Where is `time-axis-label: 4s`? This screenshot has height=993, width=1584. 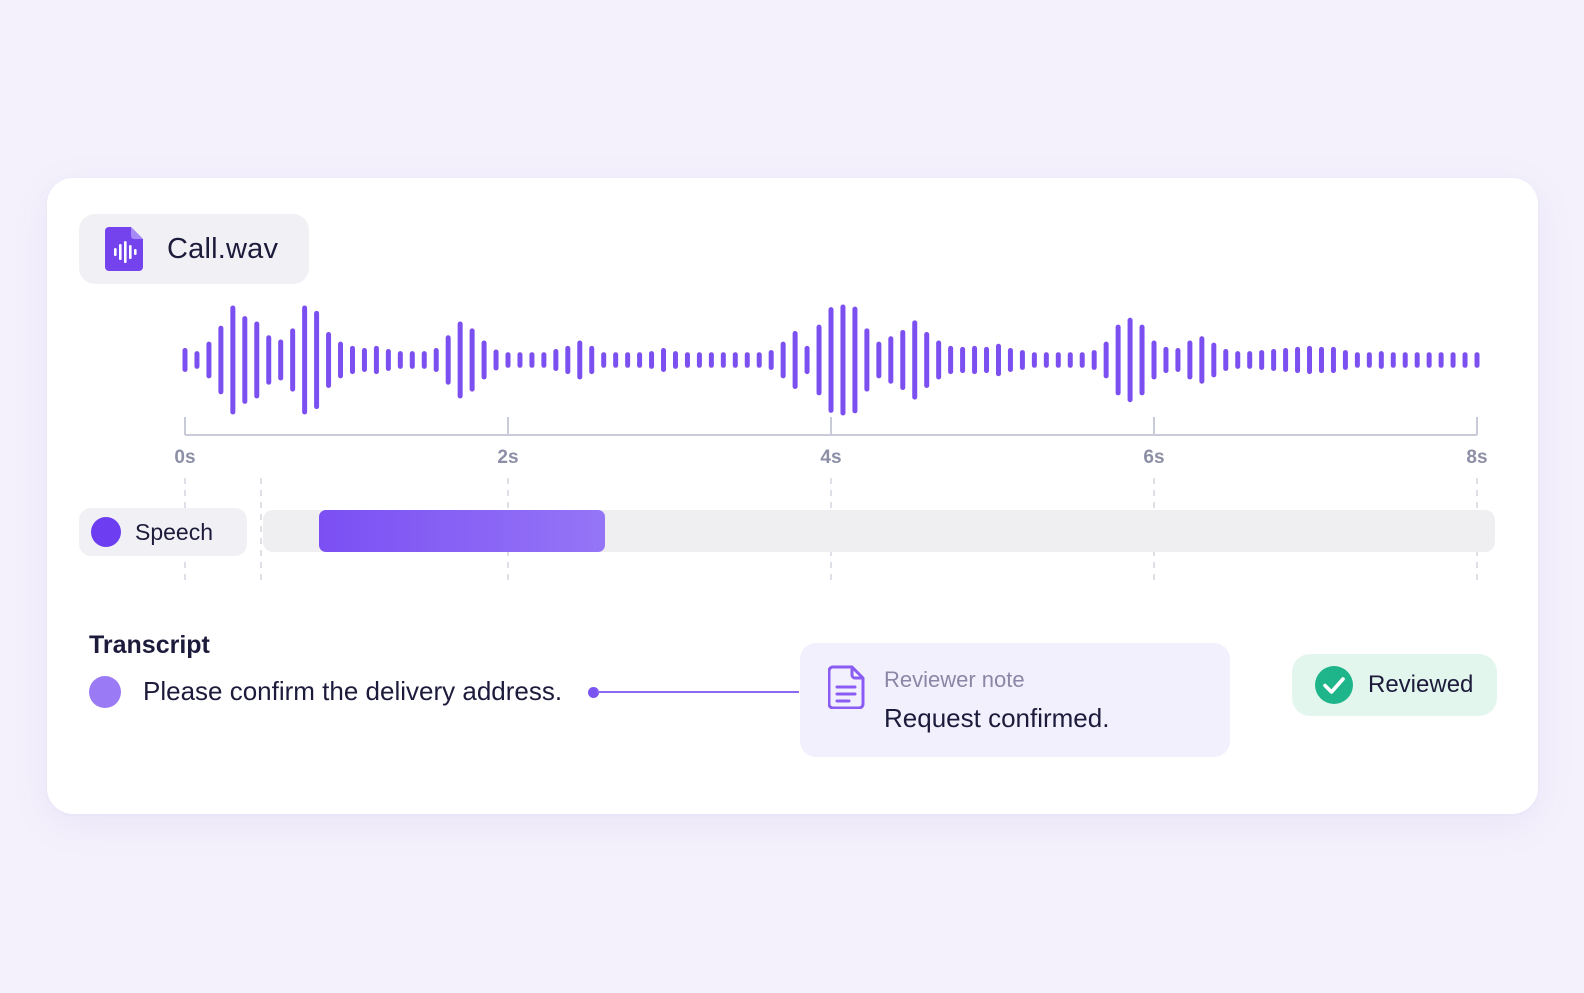
time-axis-label: 4s is located at coordinates (830, 457).